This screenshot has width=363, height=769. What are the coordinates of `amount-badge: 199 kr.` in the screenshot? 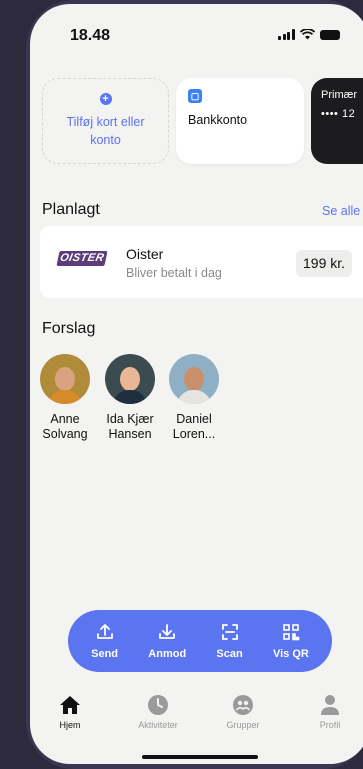 It's located at (324, 263).